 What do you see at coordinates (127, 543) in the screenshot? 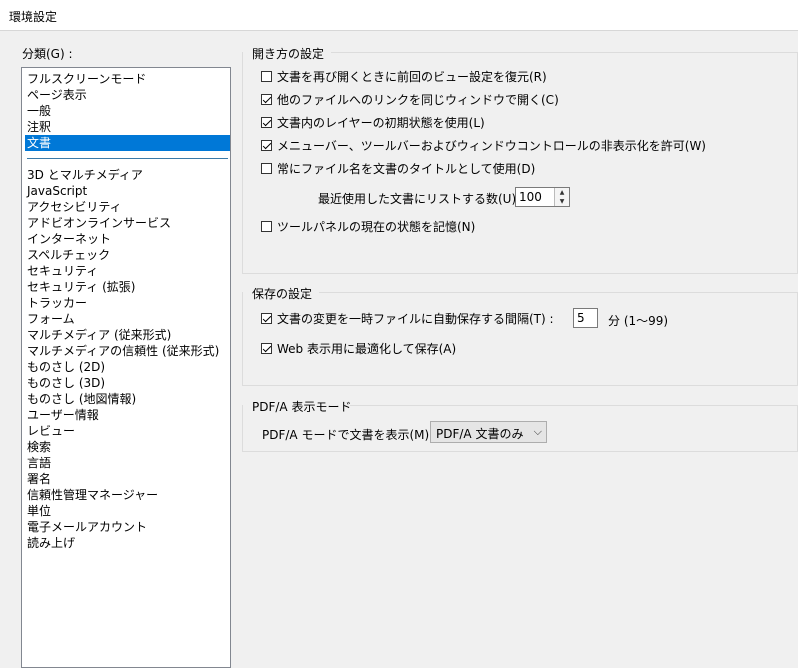
I see `category-item: 読み上げ` at bounding box center [127, 543].